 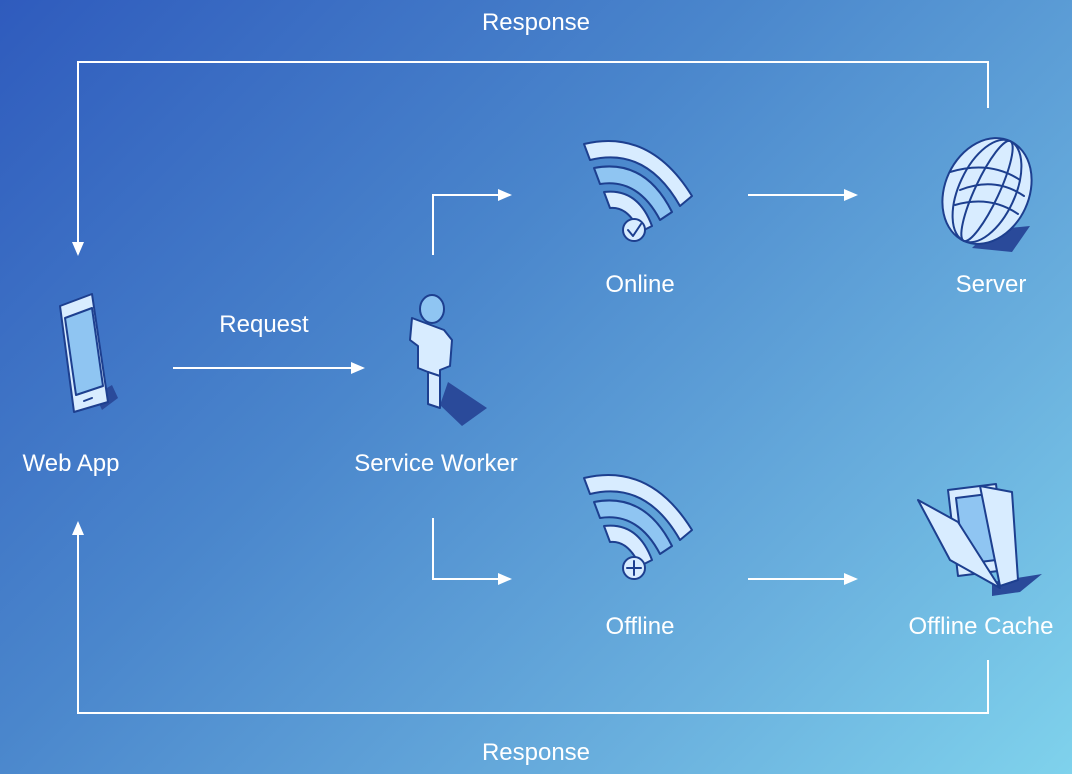 What do you see at coordinates (472, 222) in the screenshot?
I see `worker-to-online-connector` at bounding box center [472, 222].